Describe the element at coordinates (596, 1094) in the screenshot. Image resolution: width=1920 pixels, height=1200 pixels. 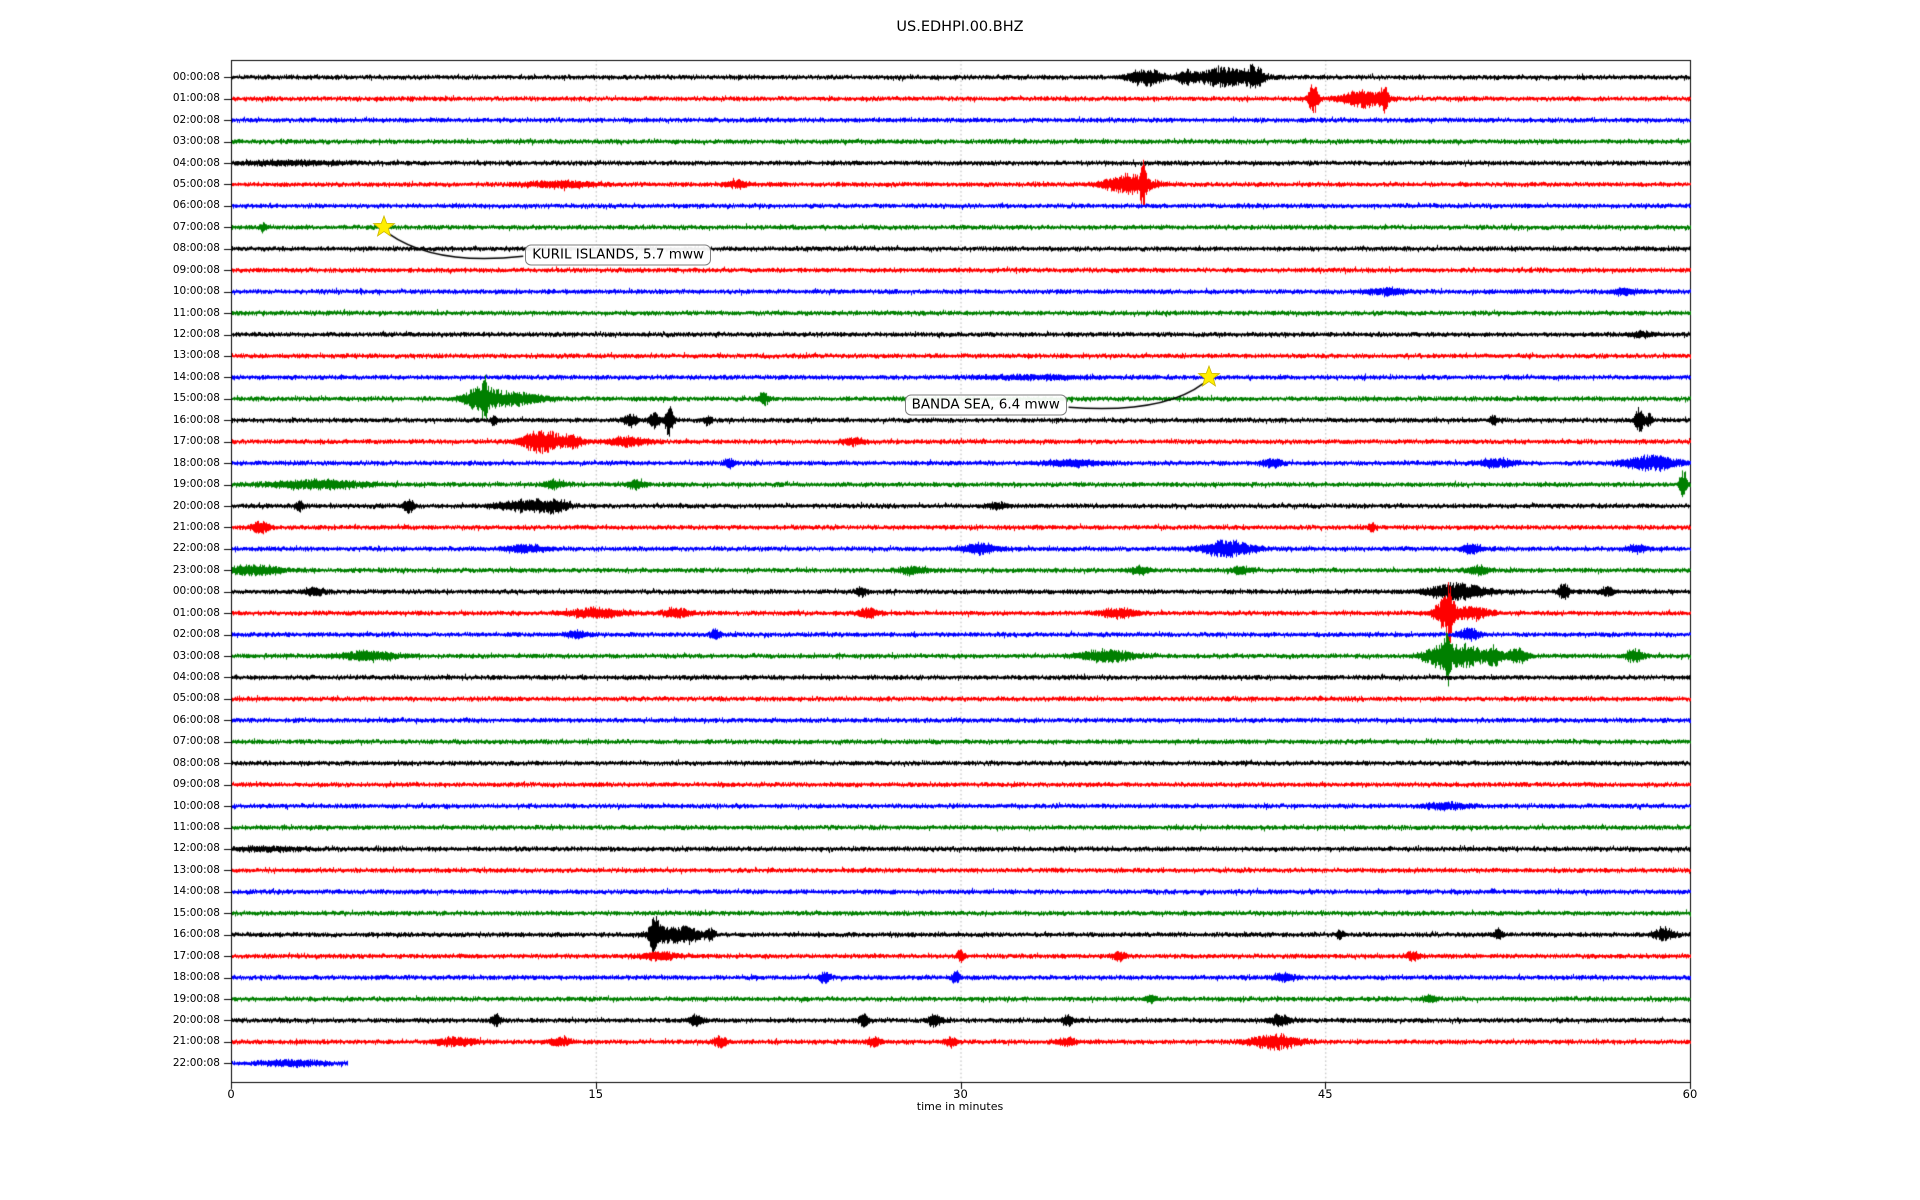
I see `x-tick-label: 15` at that location.